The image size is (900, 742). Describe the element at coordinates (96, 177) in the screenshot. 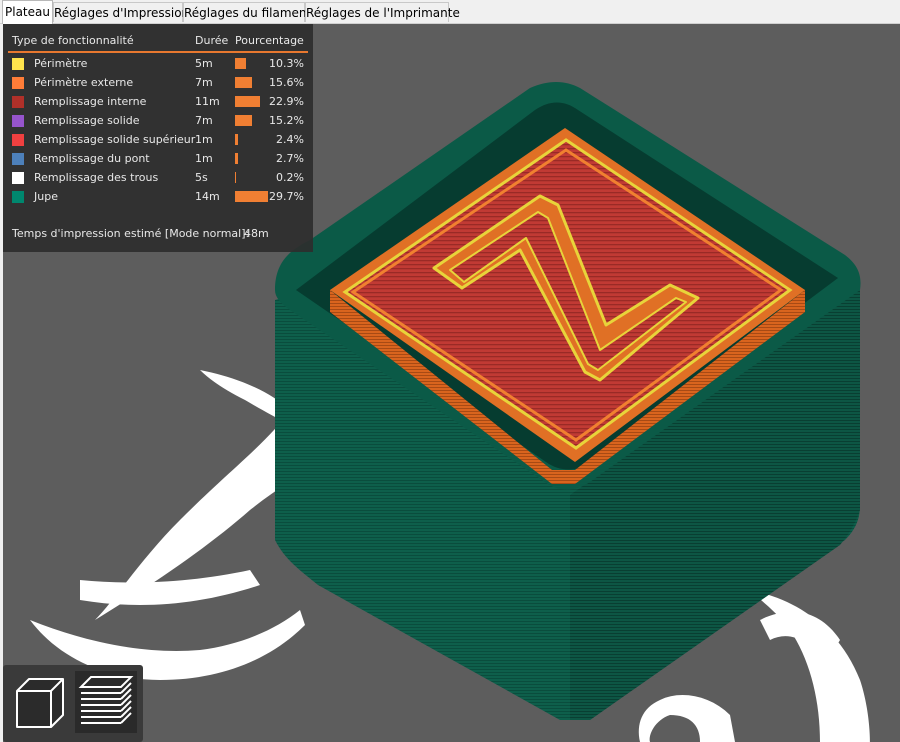

I see `legend-feature-name: Remplissage des trous` at that location.